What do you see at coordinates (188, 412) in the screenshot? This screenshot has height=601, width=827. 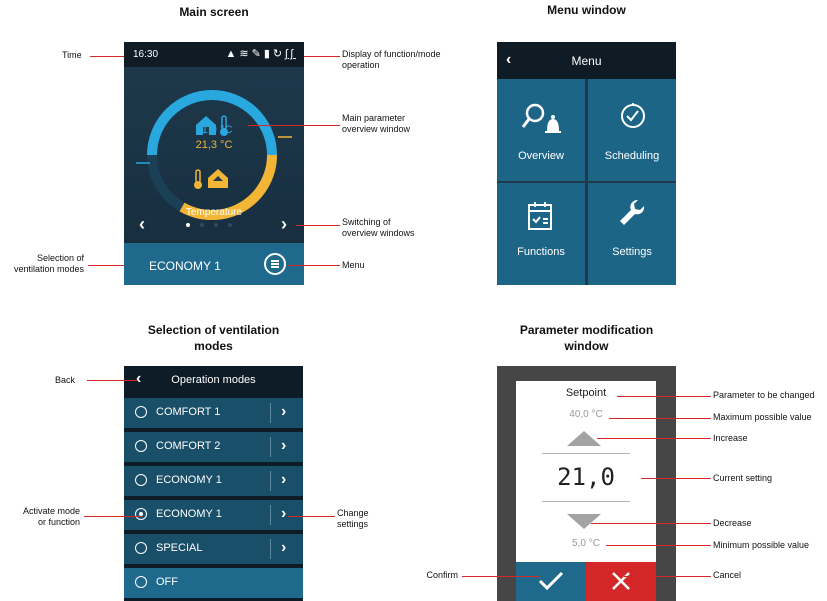 I see `mode-label: COMFORT 1` at bounding box center [188, 412].